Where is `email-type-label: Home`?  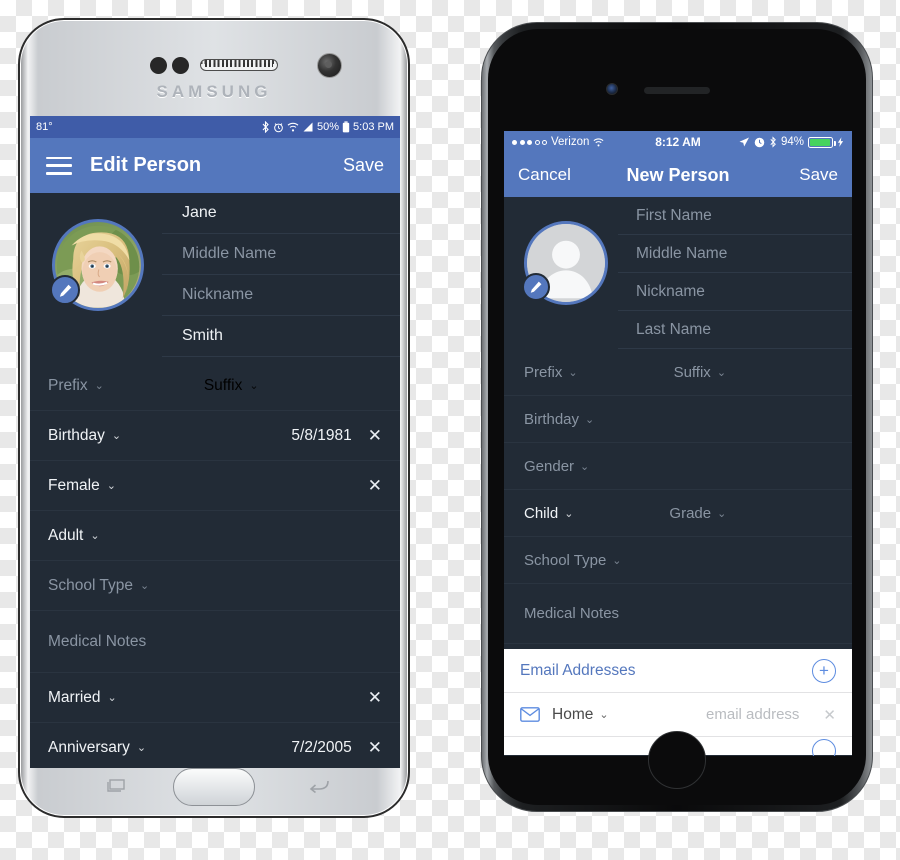 email-type-label: Home is located at coordinates (573, 714).